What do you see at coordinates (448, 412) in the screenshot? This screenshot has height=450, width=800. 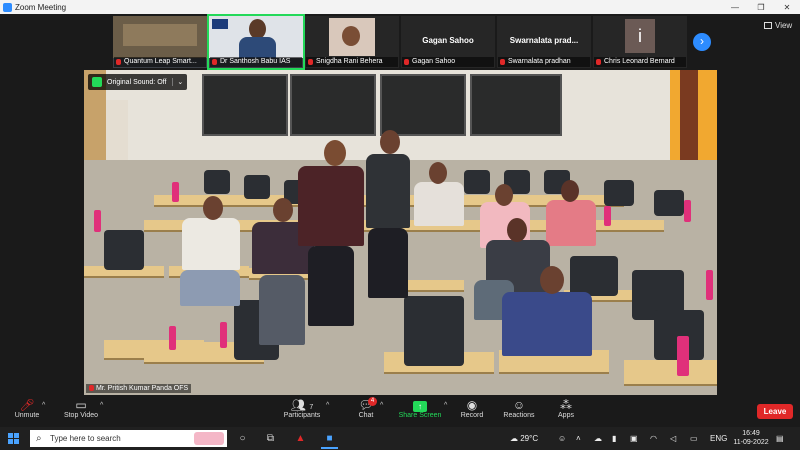 I see `share-options-caret: ^` at bounding box center [448, 412].